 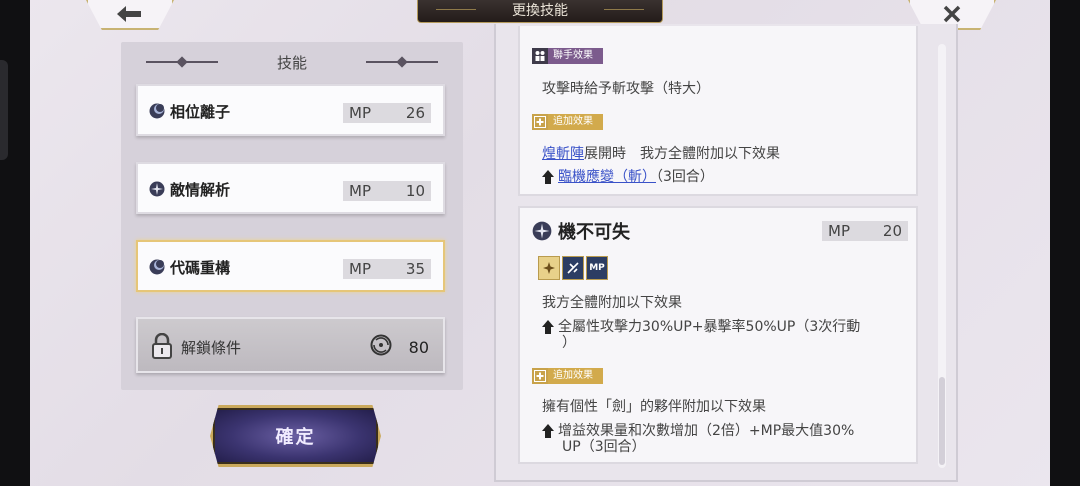 What do you see at coordinates (597, 268) in the screenshot?
I see `mp-up-icon: MP` at bounding box center [597, 268].